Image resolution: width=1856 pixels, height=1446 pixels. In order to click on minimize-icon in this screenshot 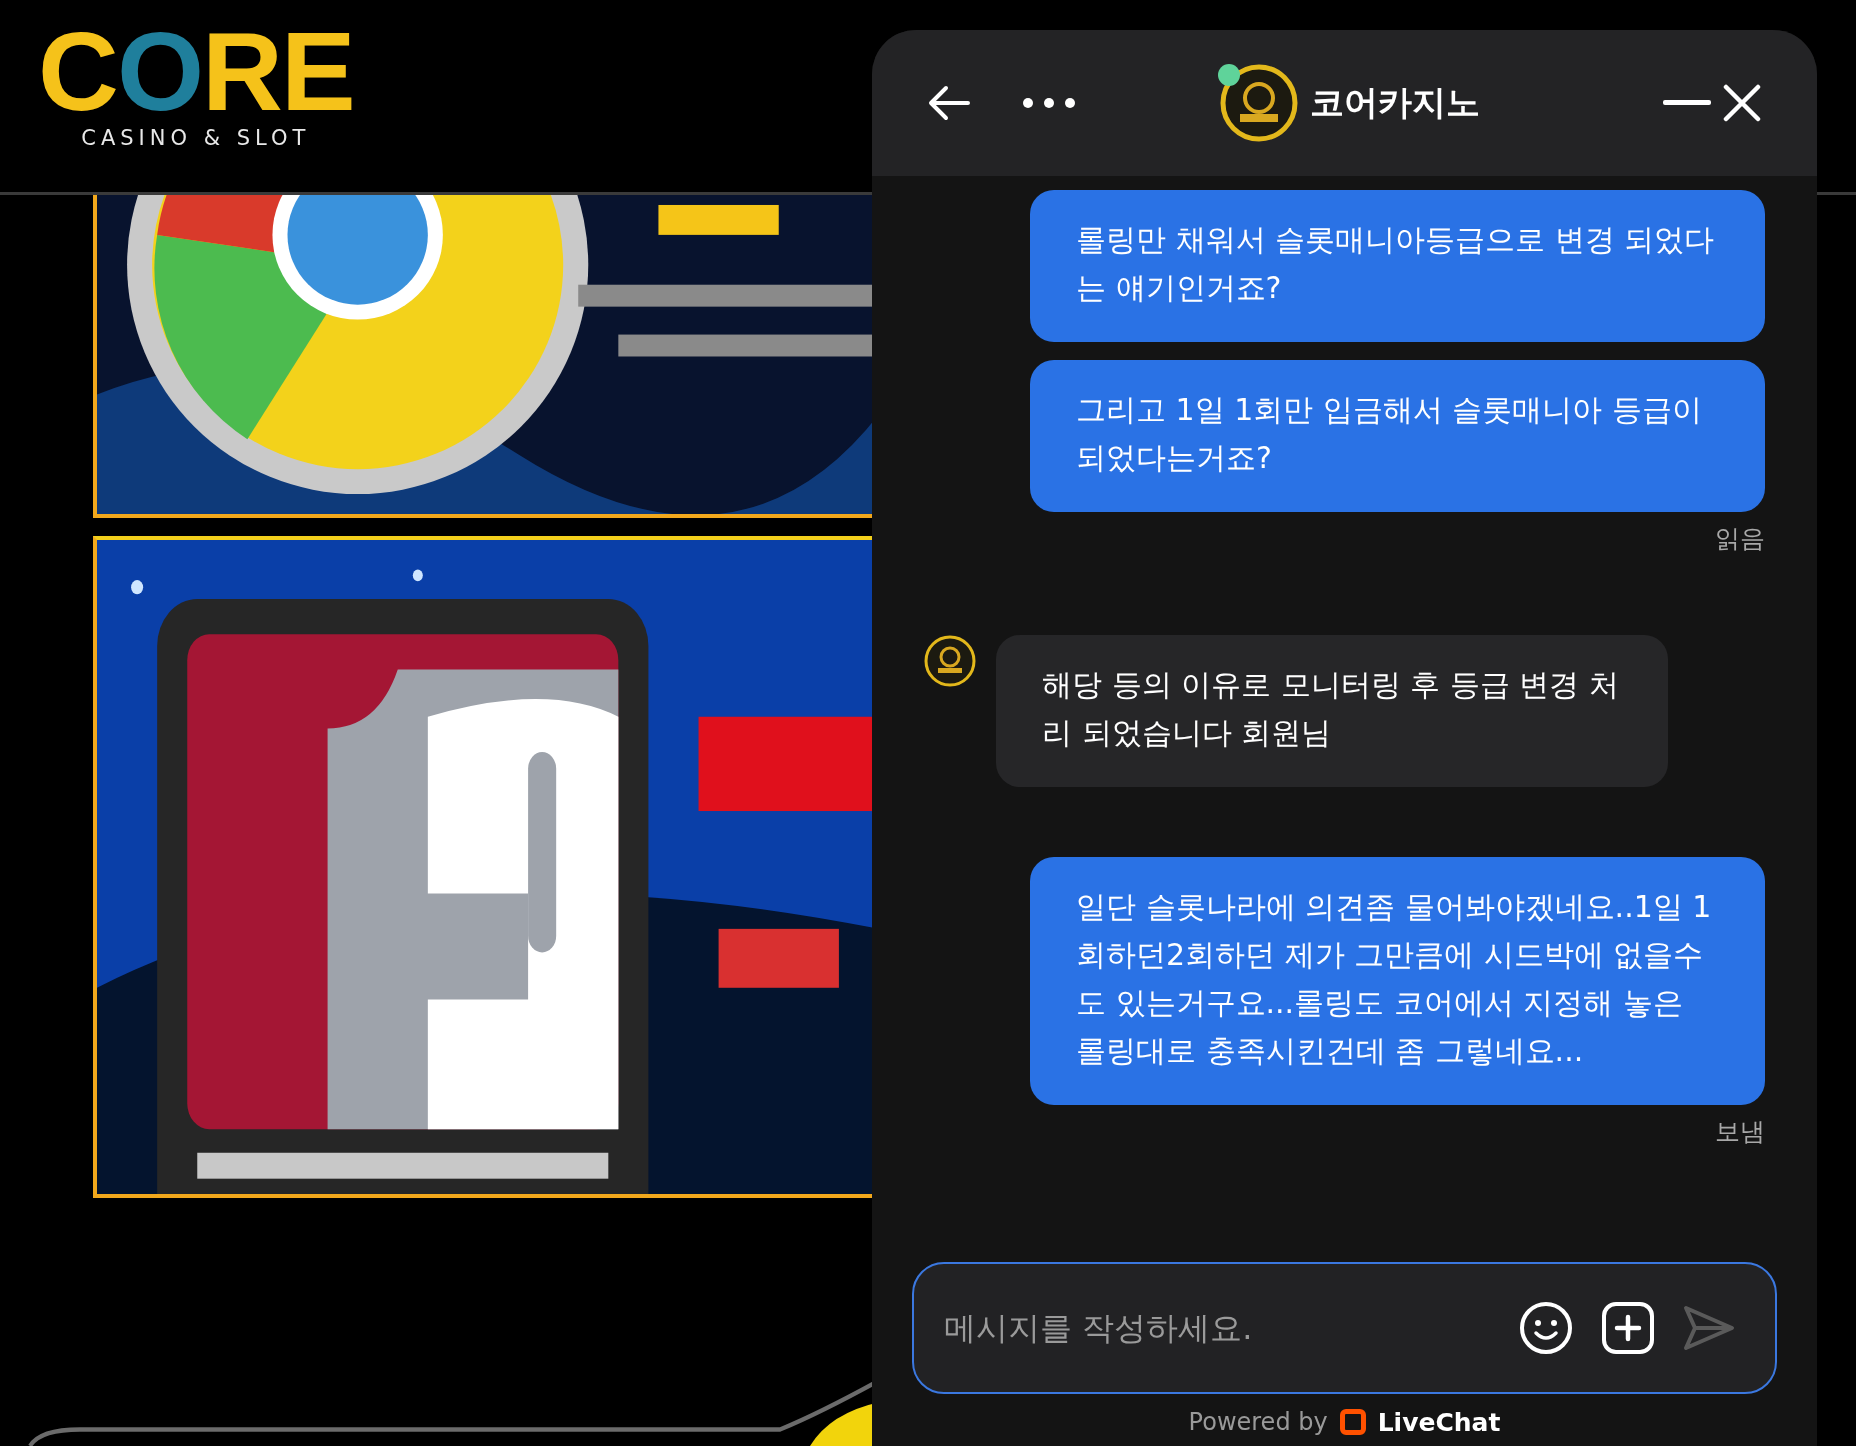, I will do `click(1687, 103)`.